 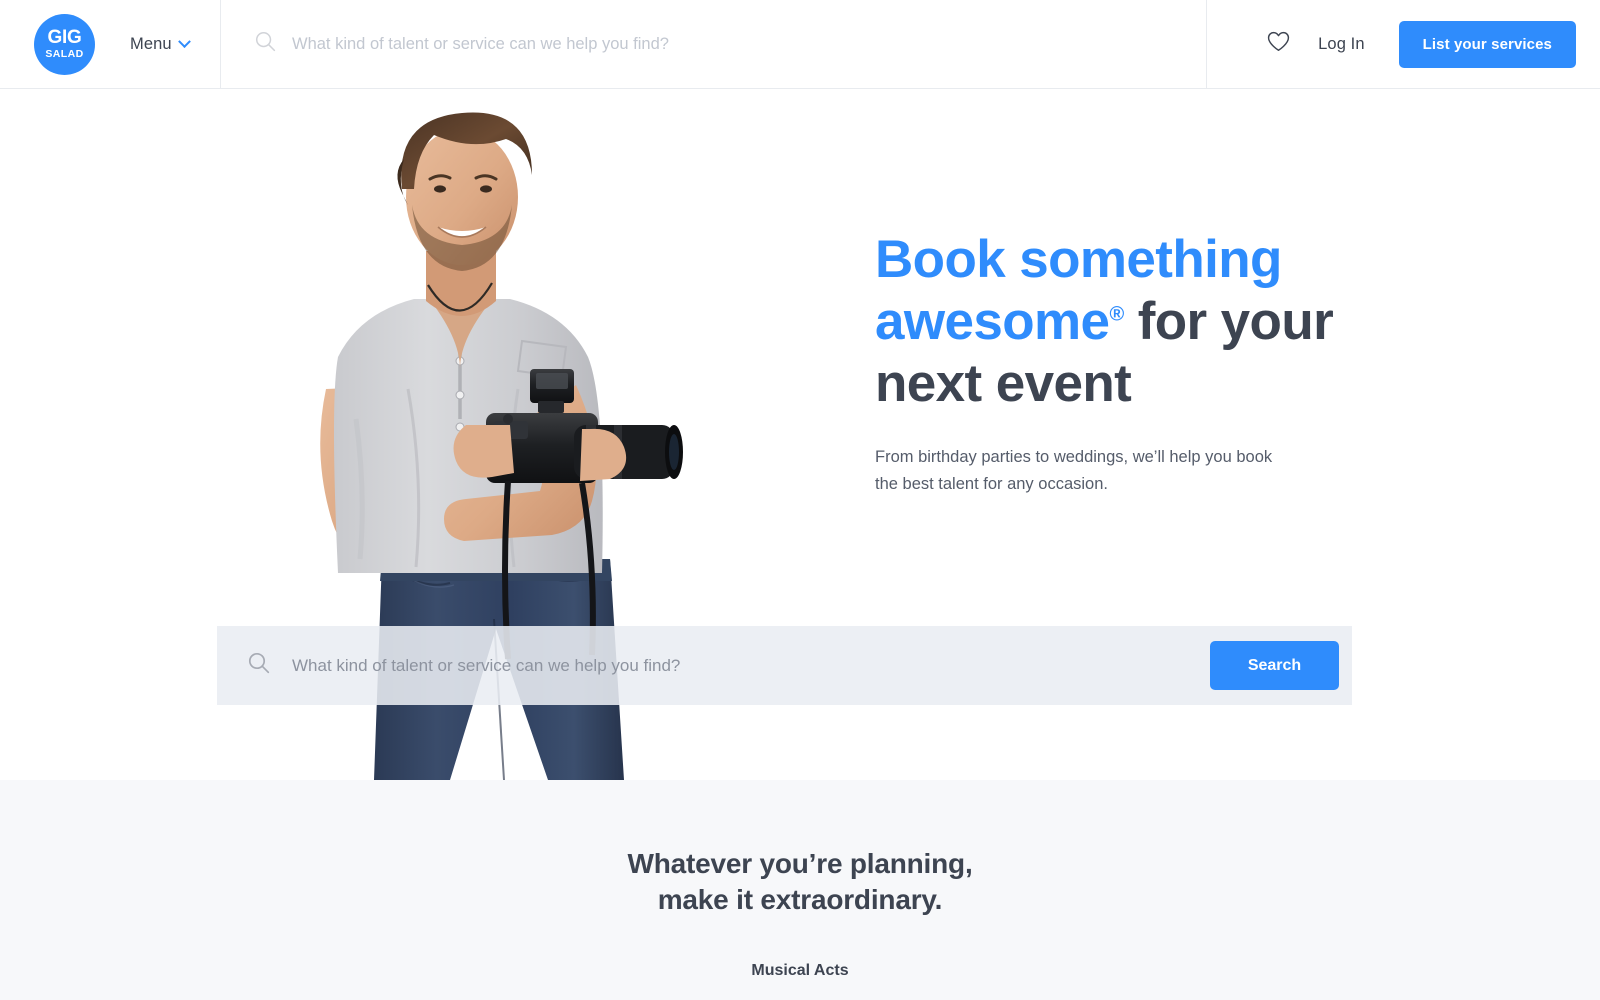 I want to click on hero-headline-line1: Book something, so click(x=1078, y=259).